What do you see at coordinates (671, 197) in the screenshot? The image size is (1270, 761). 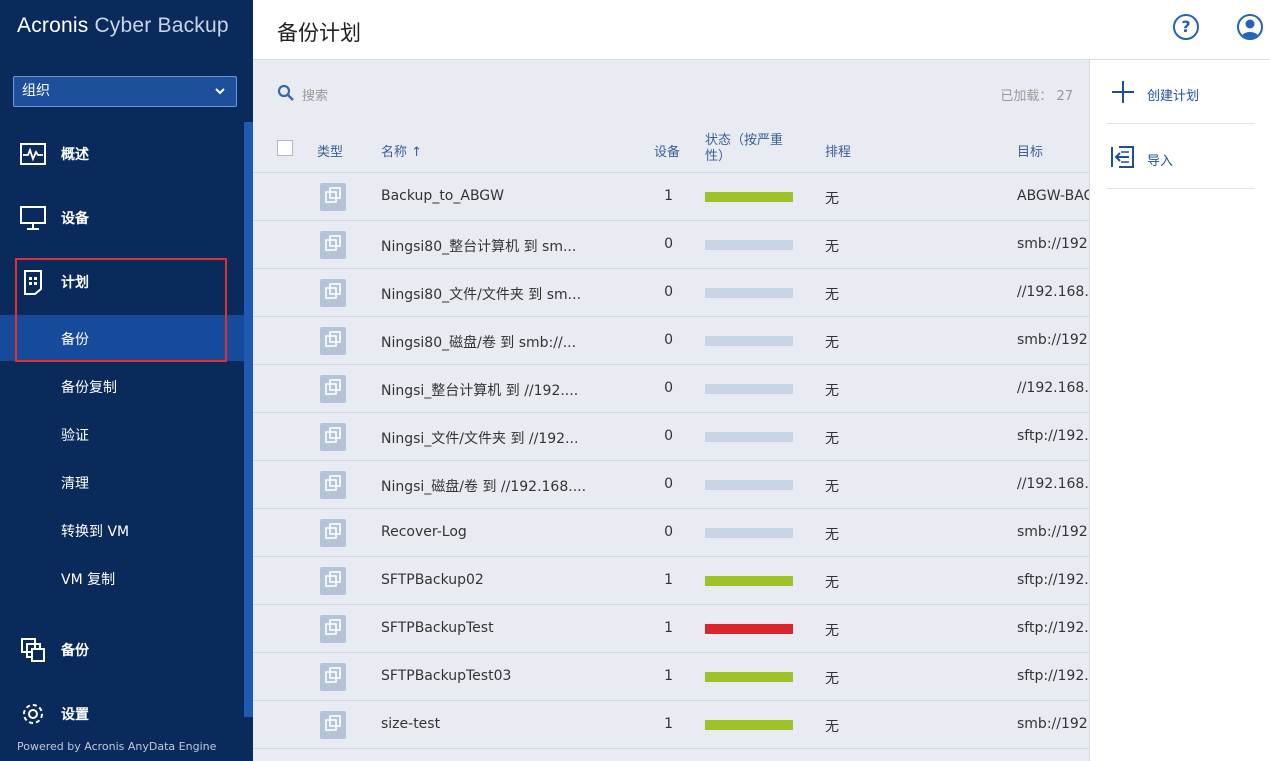 I see `table-row: Backup_to_ABGW 1 无 ABGW-BAC` at bounding box center [671, 197].